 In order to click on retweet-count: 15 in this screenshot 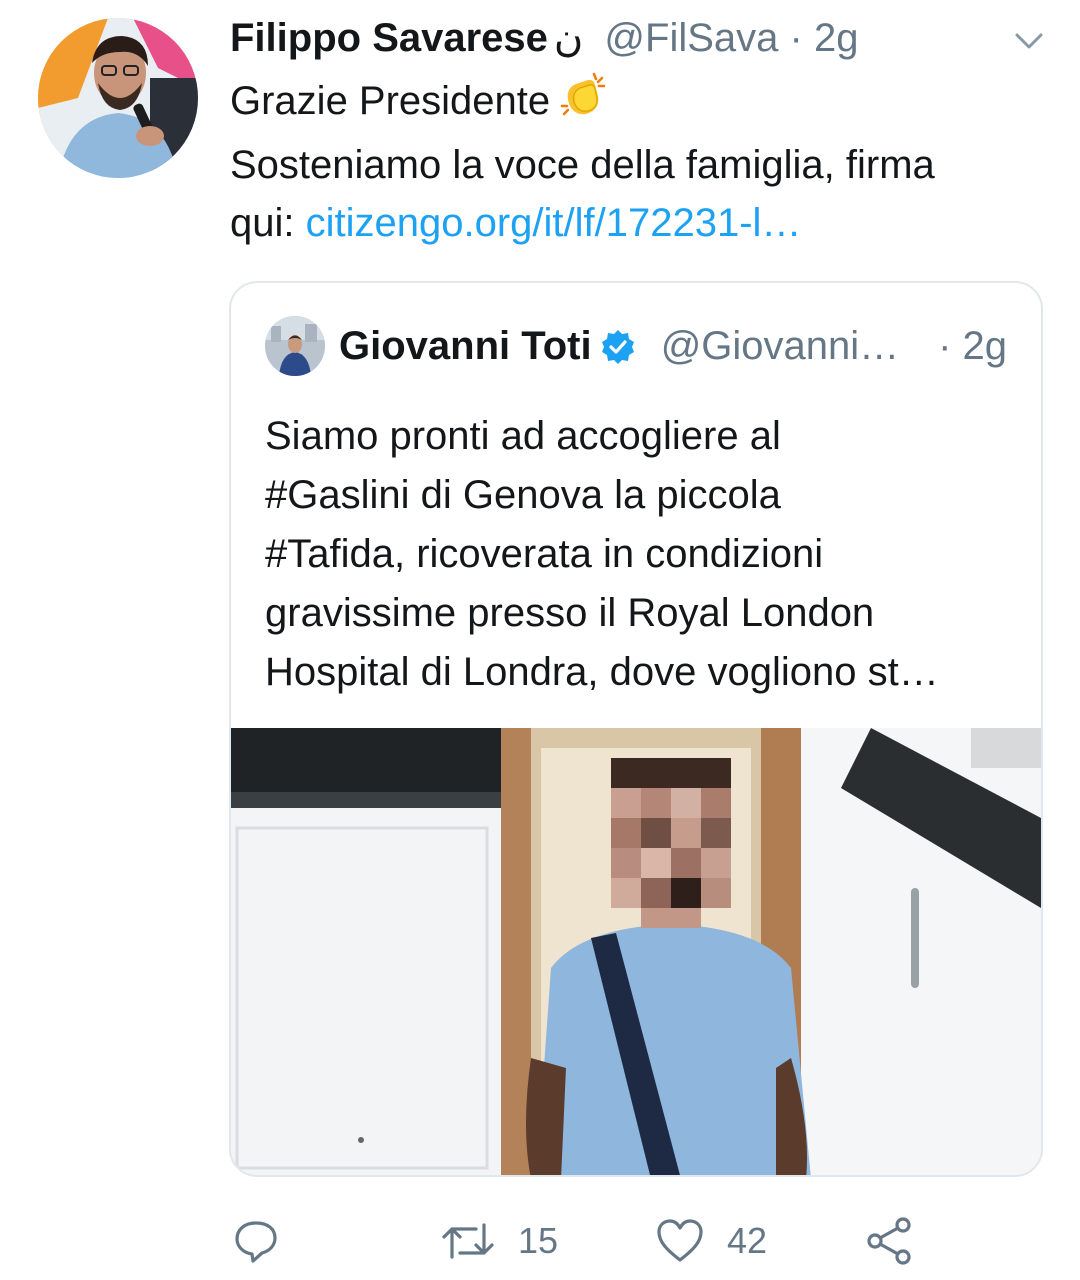, I will do `click(538, 1240)`.